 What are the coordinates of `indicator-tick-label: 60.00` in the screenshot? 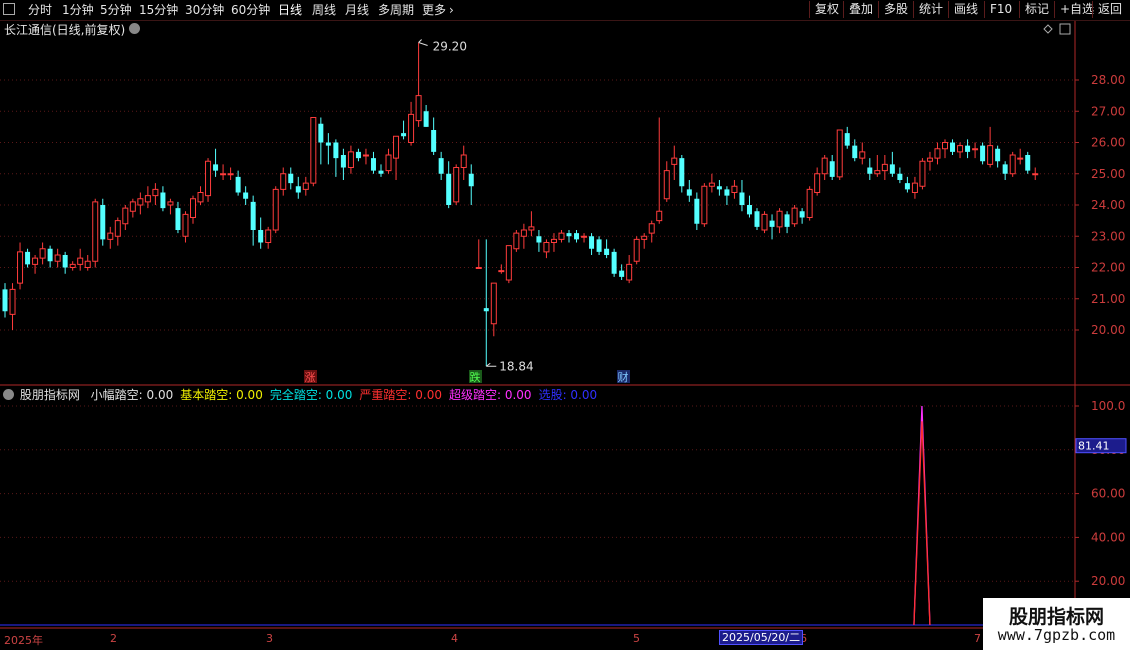 It's located at (1108, 494).